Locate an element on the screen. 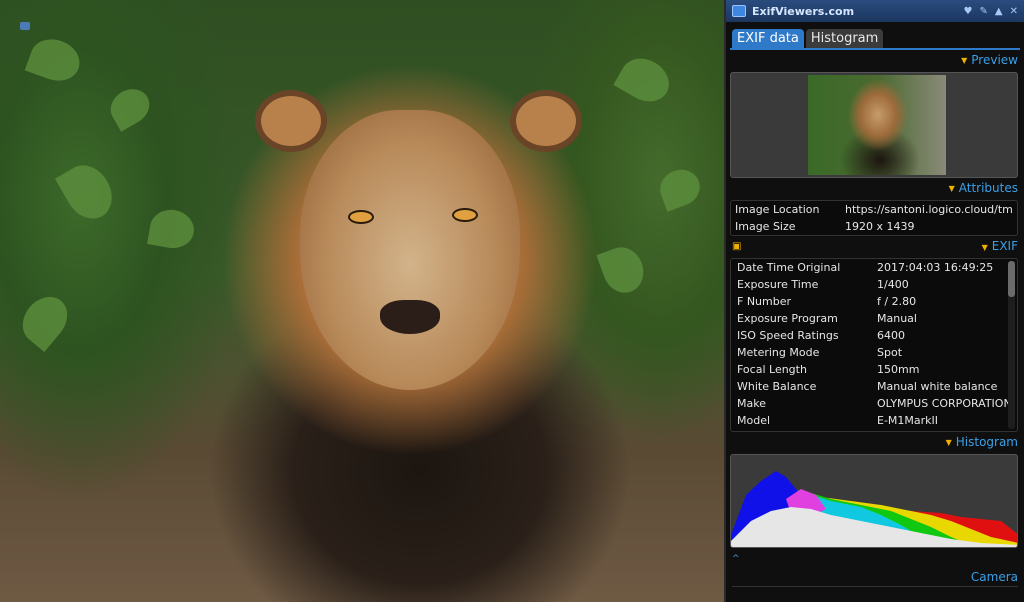 The width and height of the screenshot is (1024, 602). exif-key: F Number is located at coordinates (764, 301).